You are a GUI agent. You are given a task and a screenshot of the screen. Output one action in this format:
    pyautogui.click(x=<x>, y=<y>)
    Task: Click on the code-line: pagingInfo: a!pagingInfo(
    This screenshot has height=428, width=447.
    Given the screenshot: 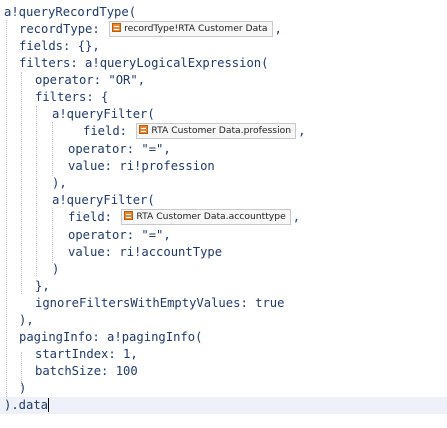 What is the action you would take?
    pyautogui.click(x=223, y=337)
    